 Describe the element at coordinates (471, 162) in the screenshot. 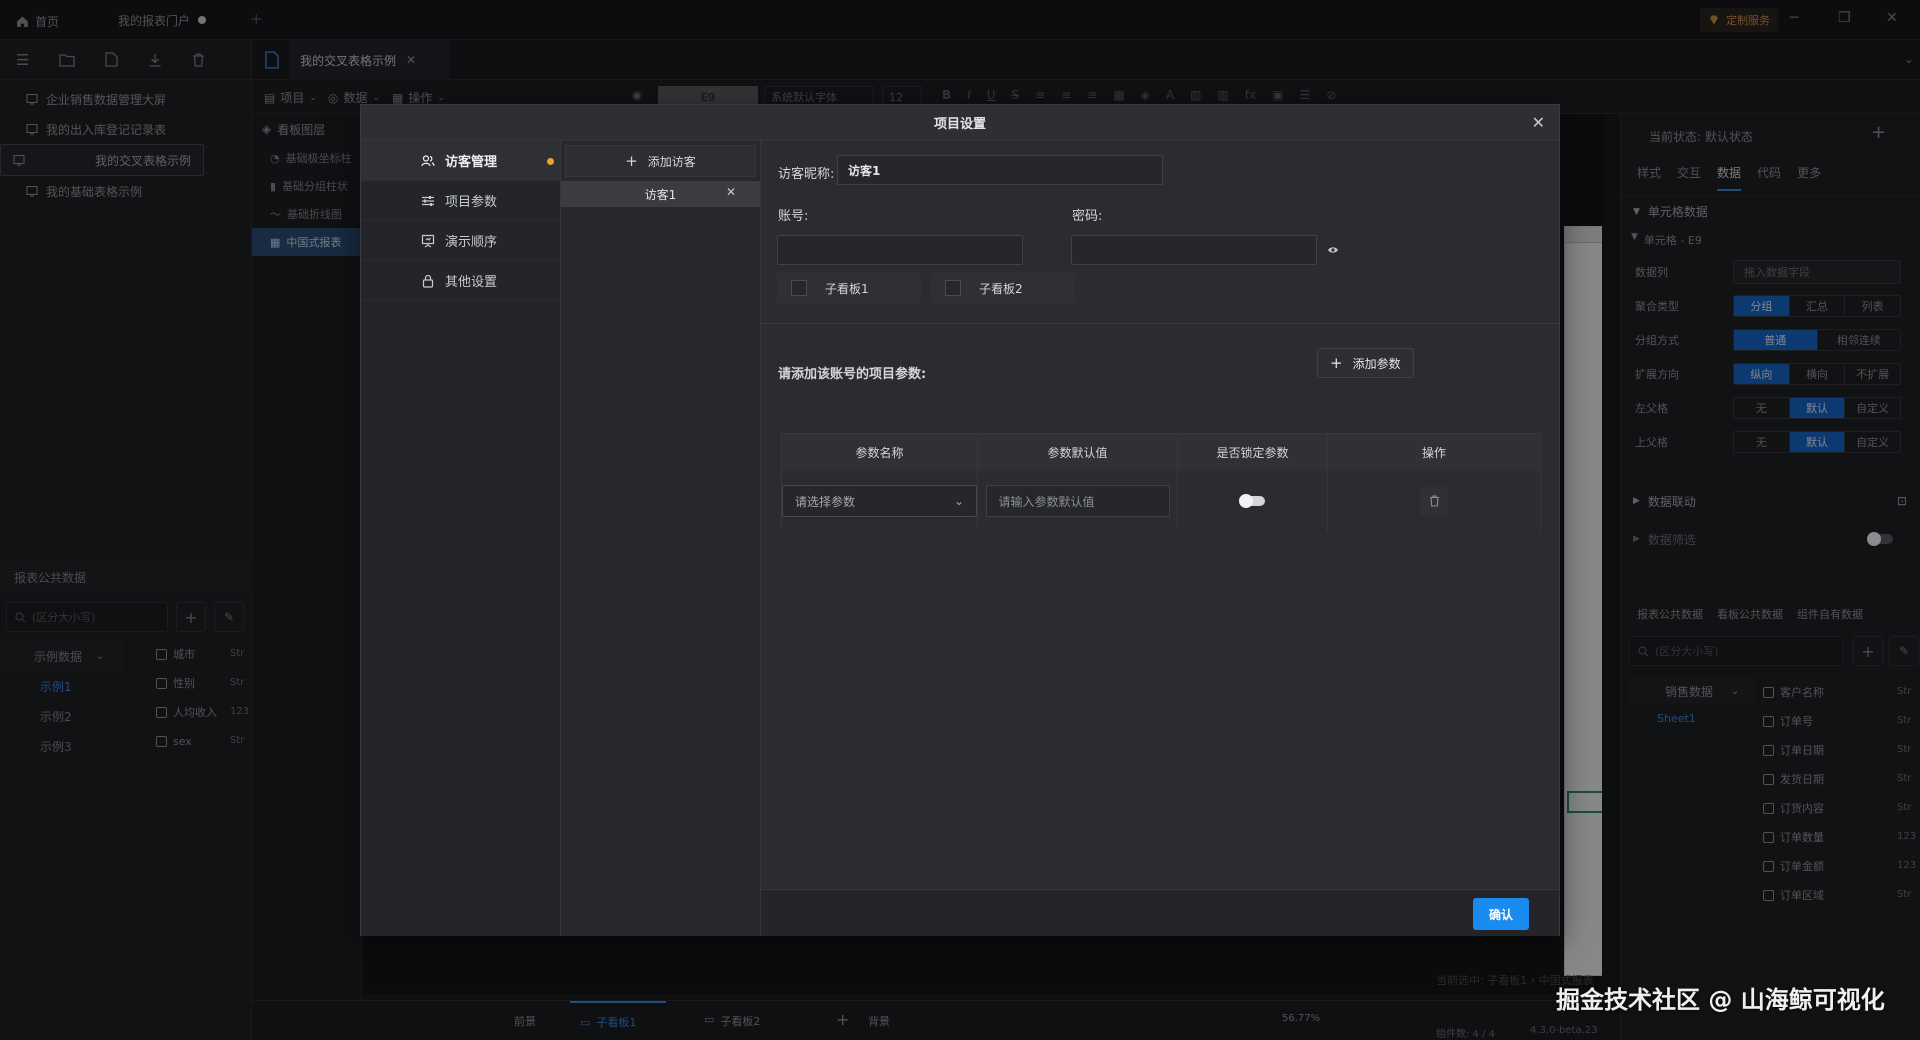

I see `nav-label: 访客管理` at that location.